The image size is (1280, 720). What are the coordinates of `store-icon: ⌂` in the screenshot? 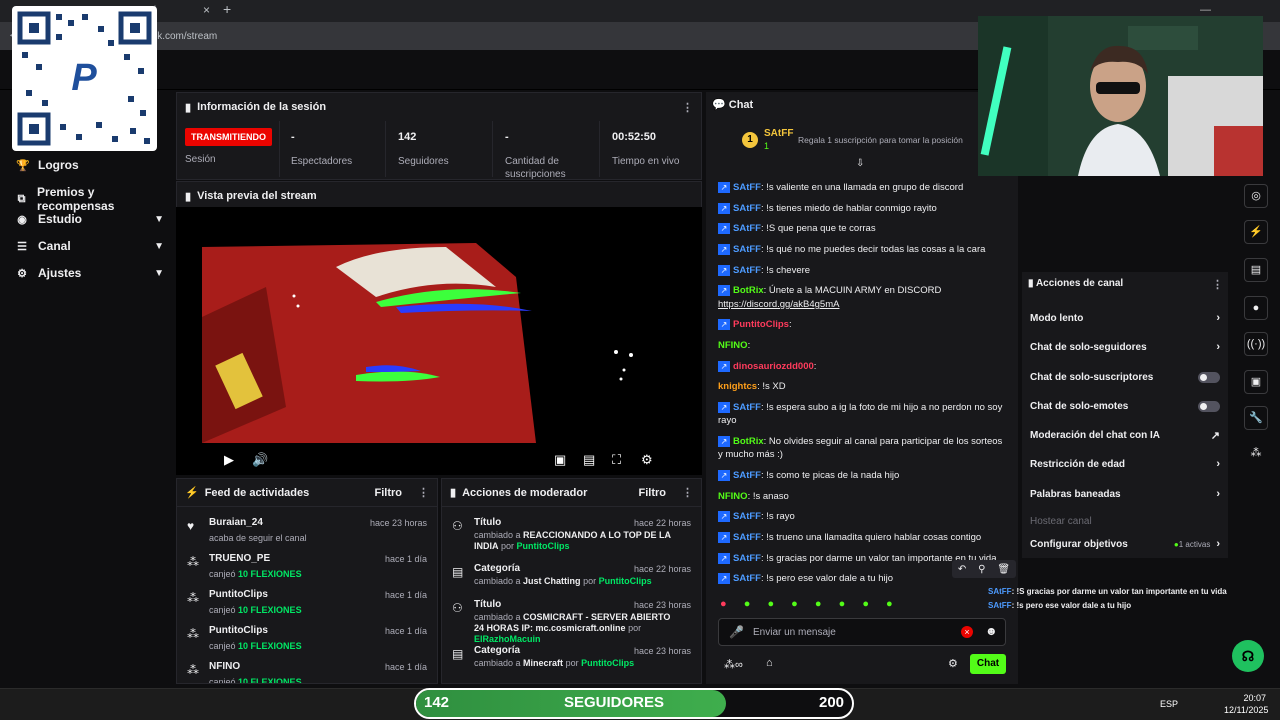 It's located at (769, 663).